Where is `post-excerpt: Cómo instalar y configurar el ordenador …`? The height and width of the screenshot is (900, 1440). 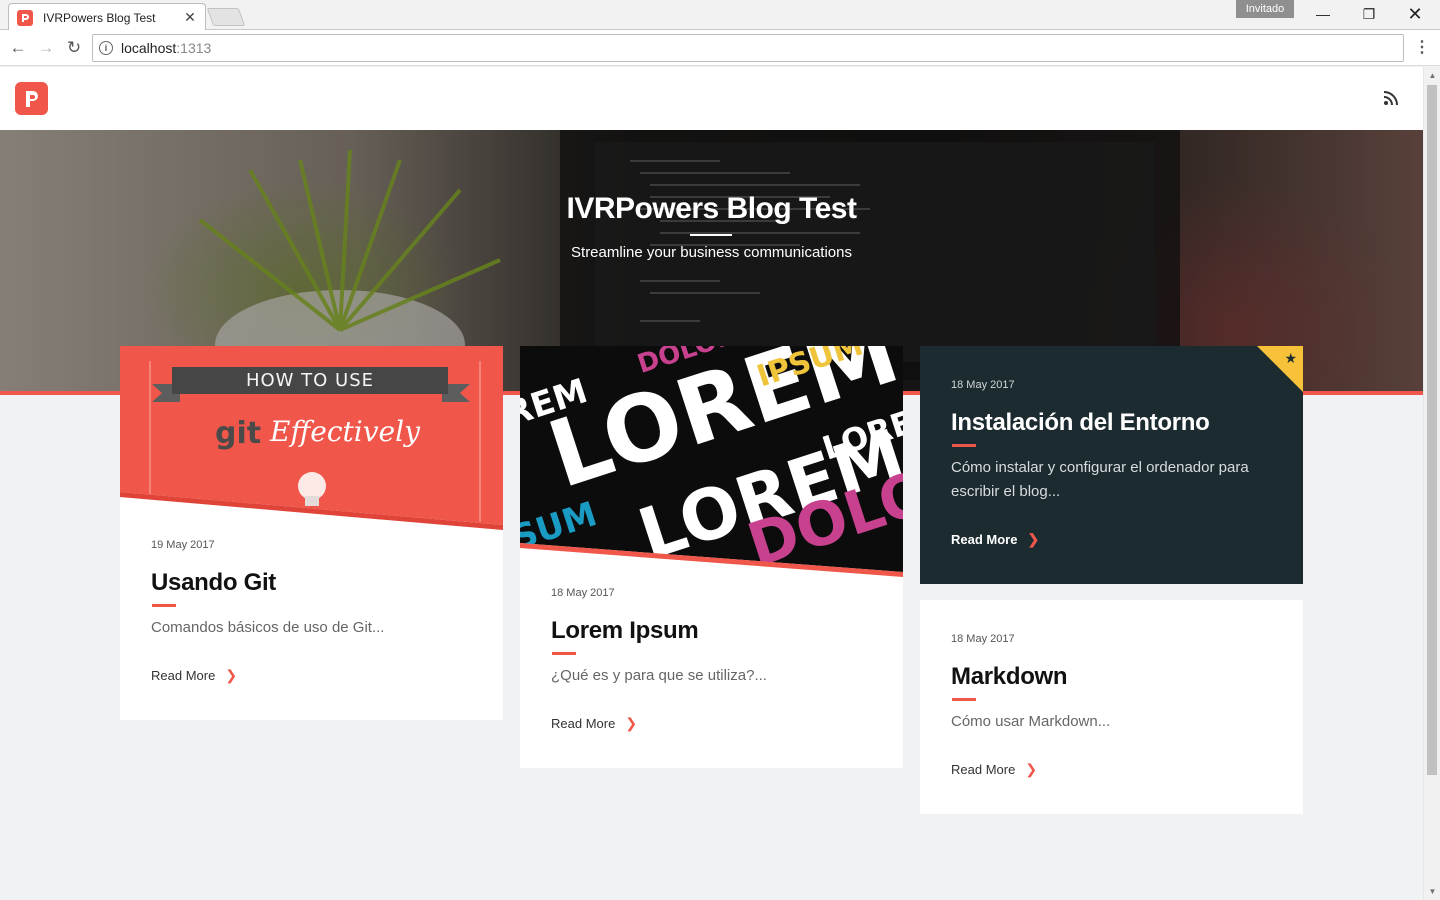
post-excerpt: Cómo instalar y configurar el ordenador … is located at coordinates (1100, 479).